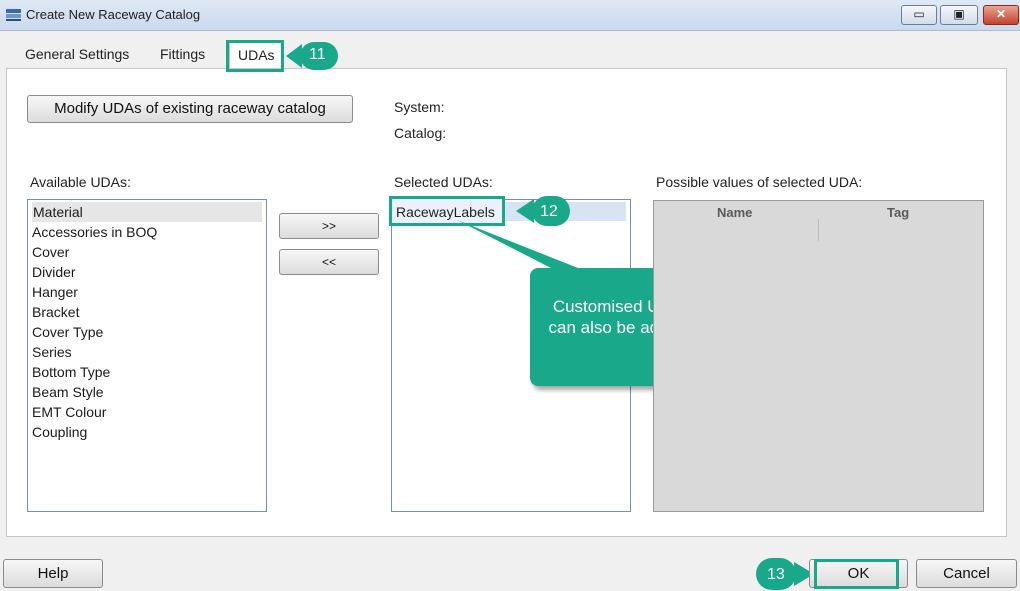 The image size is (1020, 591). Describe the element at coordinates (443, 182) in the screenshot. I see `selected-udas-label: Selected UDAs:` at that location.